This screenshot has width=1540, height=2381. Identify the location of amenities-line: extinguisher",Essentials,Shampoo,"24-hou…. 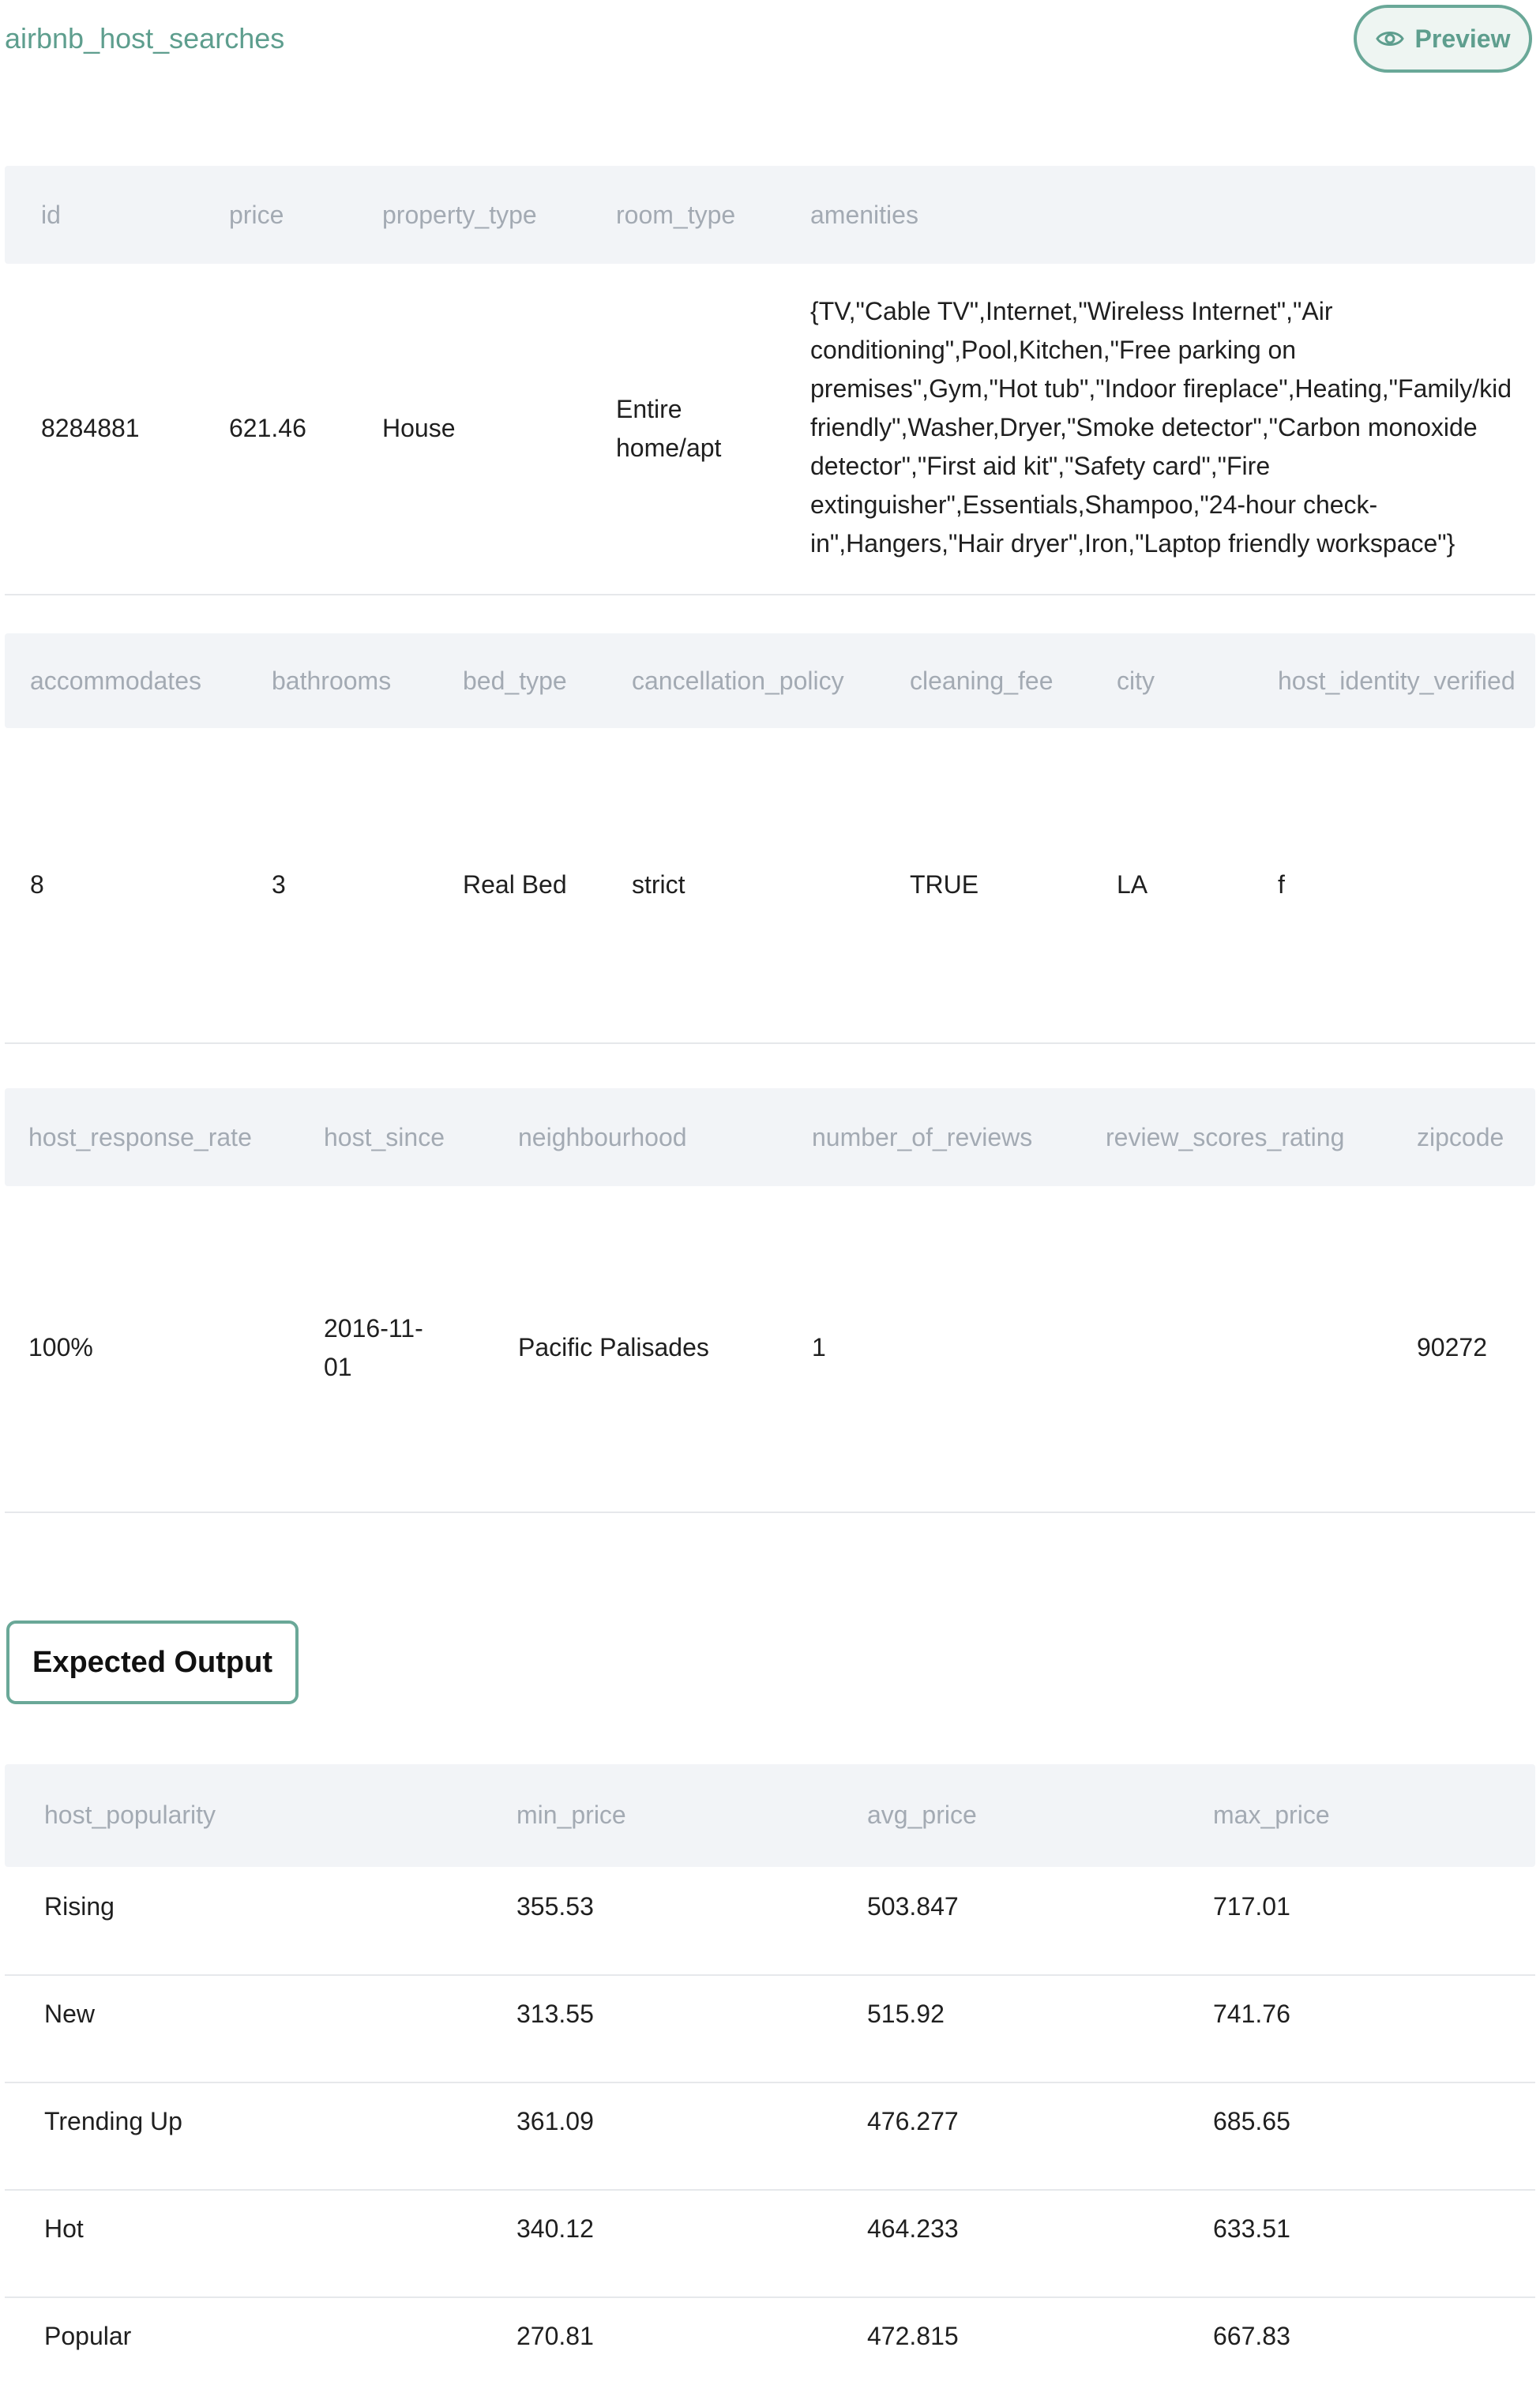
(1094, 504).